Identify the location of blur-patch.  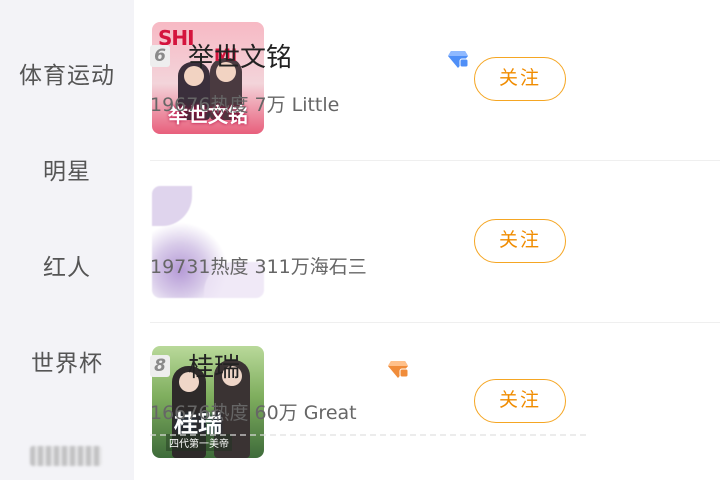
(172, 206).